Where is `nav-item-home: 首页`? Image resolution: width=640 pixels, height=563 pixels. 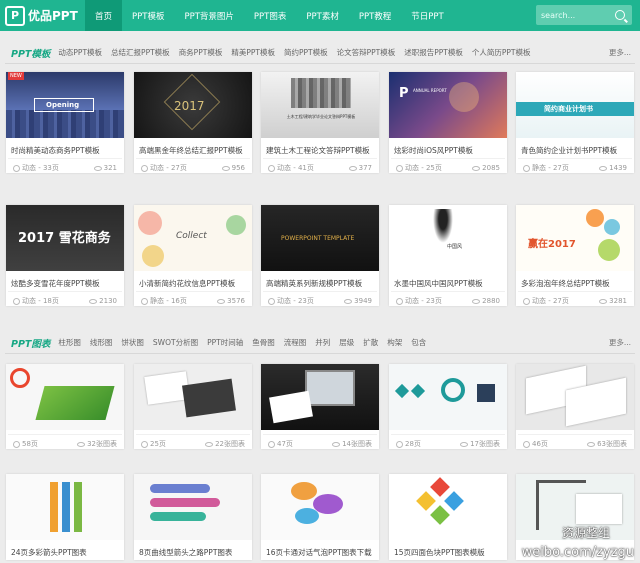 nav-item-home: 首页 is located at coordinates (104, 15).